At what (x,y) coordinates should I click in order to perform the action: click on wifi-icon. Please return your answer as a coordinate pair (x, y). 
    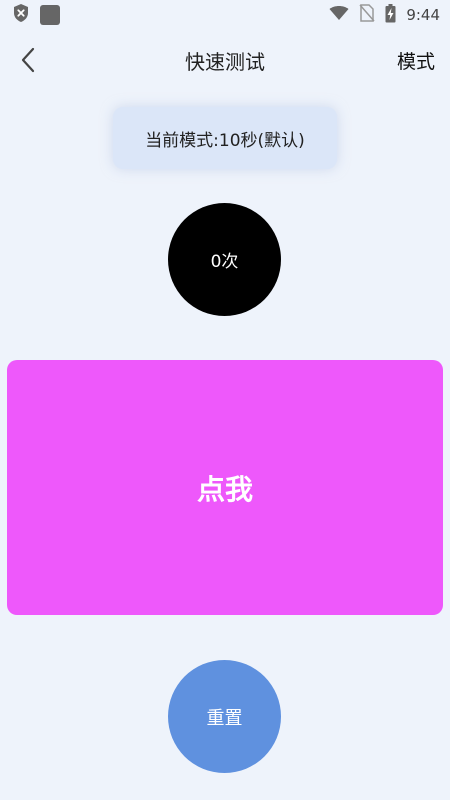
    Looking at the image, I should click on (339, 15).